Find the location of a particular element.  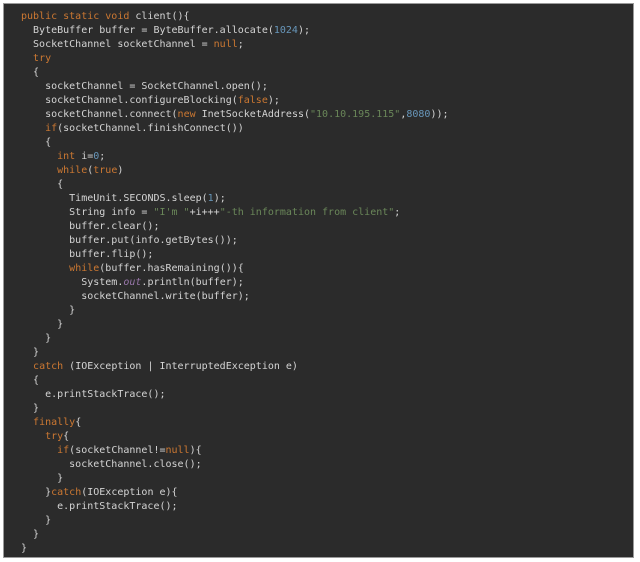

code-line: e.printStackTrace(); is located at coordinates (235, 507).